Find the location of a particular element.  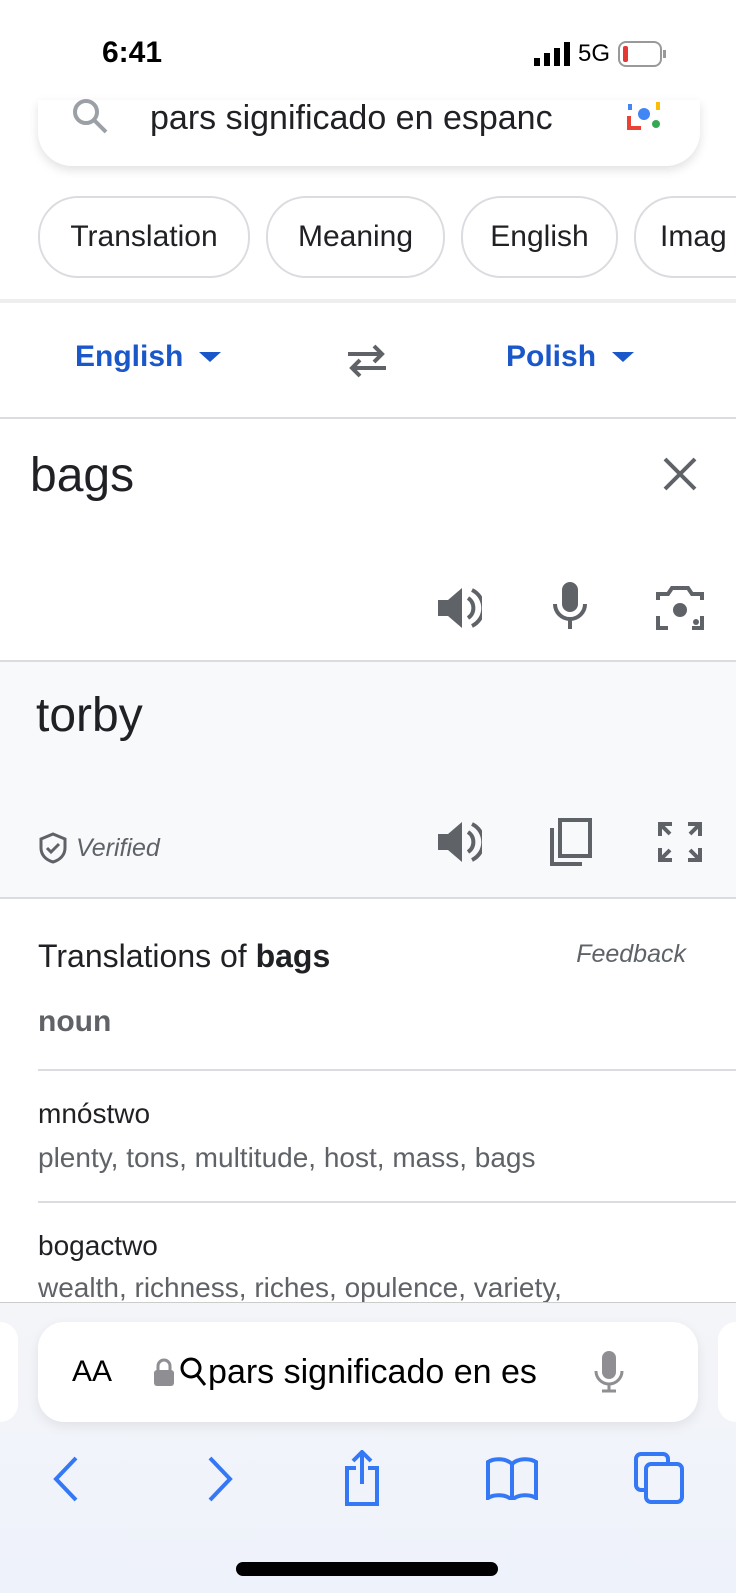

target-language-select: Polish is located at coordinates (570, 357).